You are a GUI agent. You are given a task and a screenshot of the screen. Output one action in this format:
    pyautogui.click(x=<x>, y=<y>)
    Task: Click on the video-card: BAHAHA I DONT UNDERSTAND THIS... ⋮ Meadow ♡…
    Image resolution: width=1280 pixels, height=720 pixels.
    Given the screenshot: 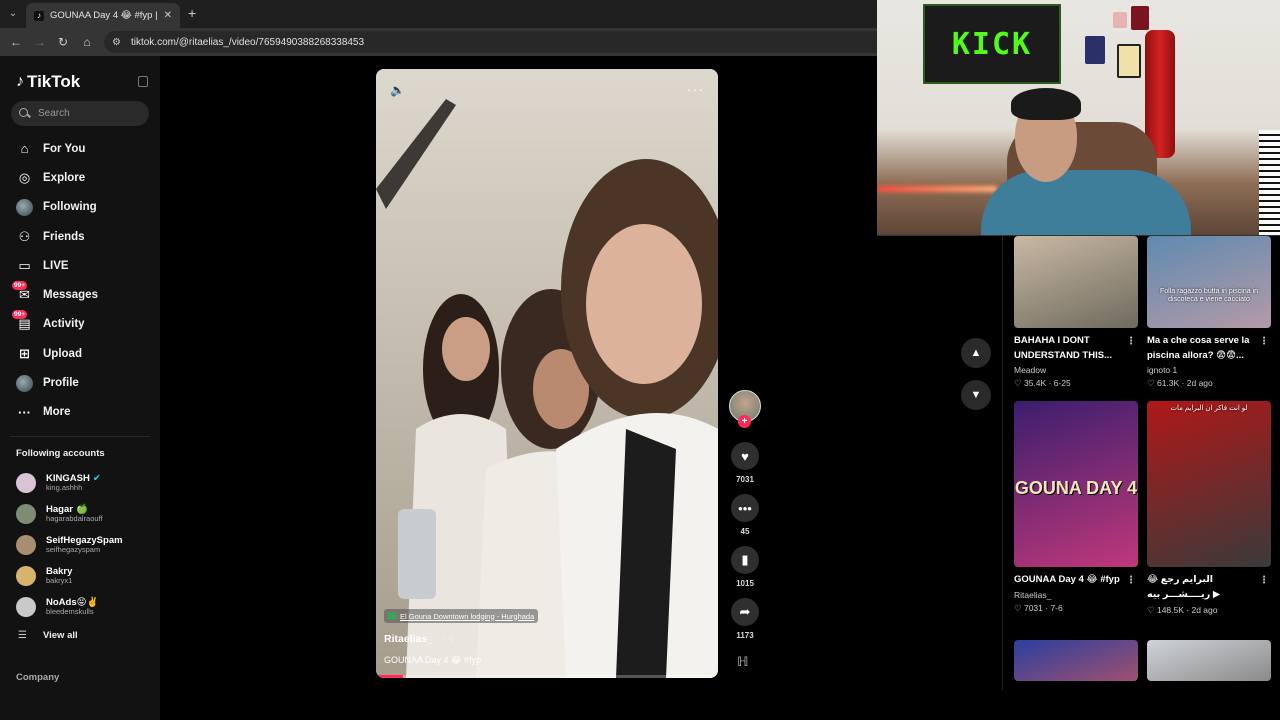 What is the action you would take?
    pyautogui.click(x=1076, y=312)
    